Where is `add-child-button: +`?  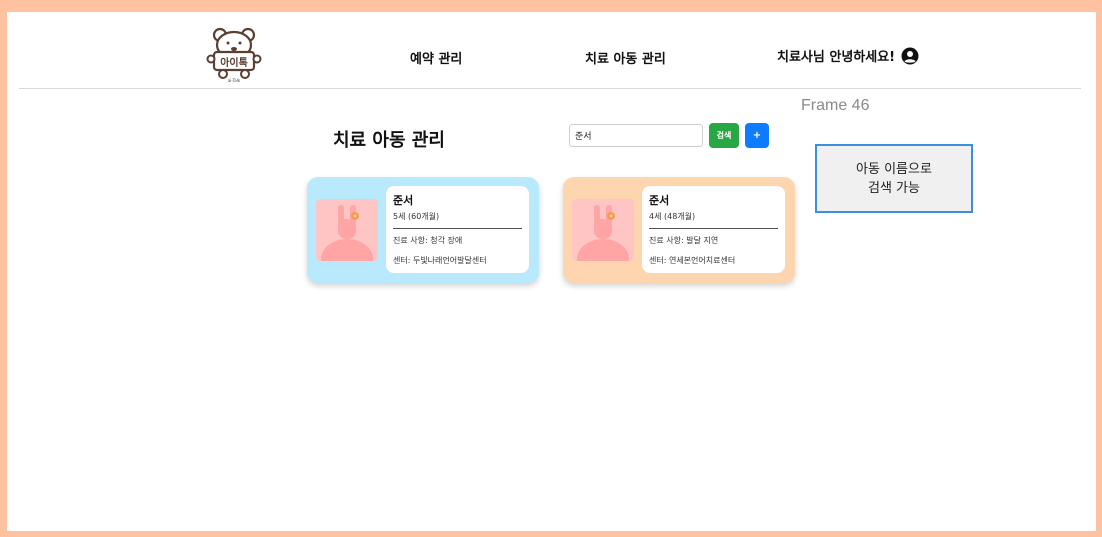 add-child-button: + is located at coordinates (757, 135).